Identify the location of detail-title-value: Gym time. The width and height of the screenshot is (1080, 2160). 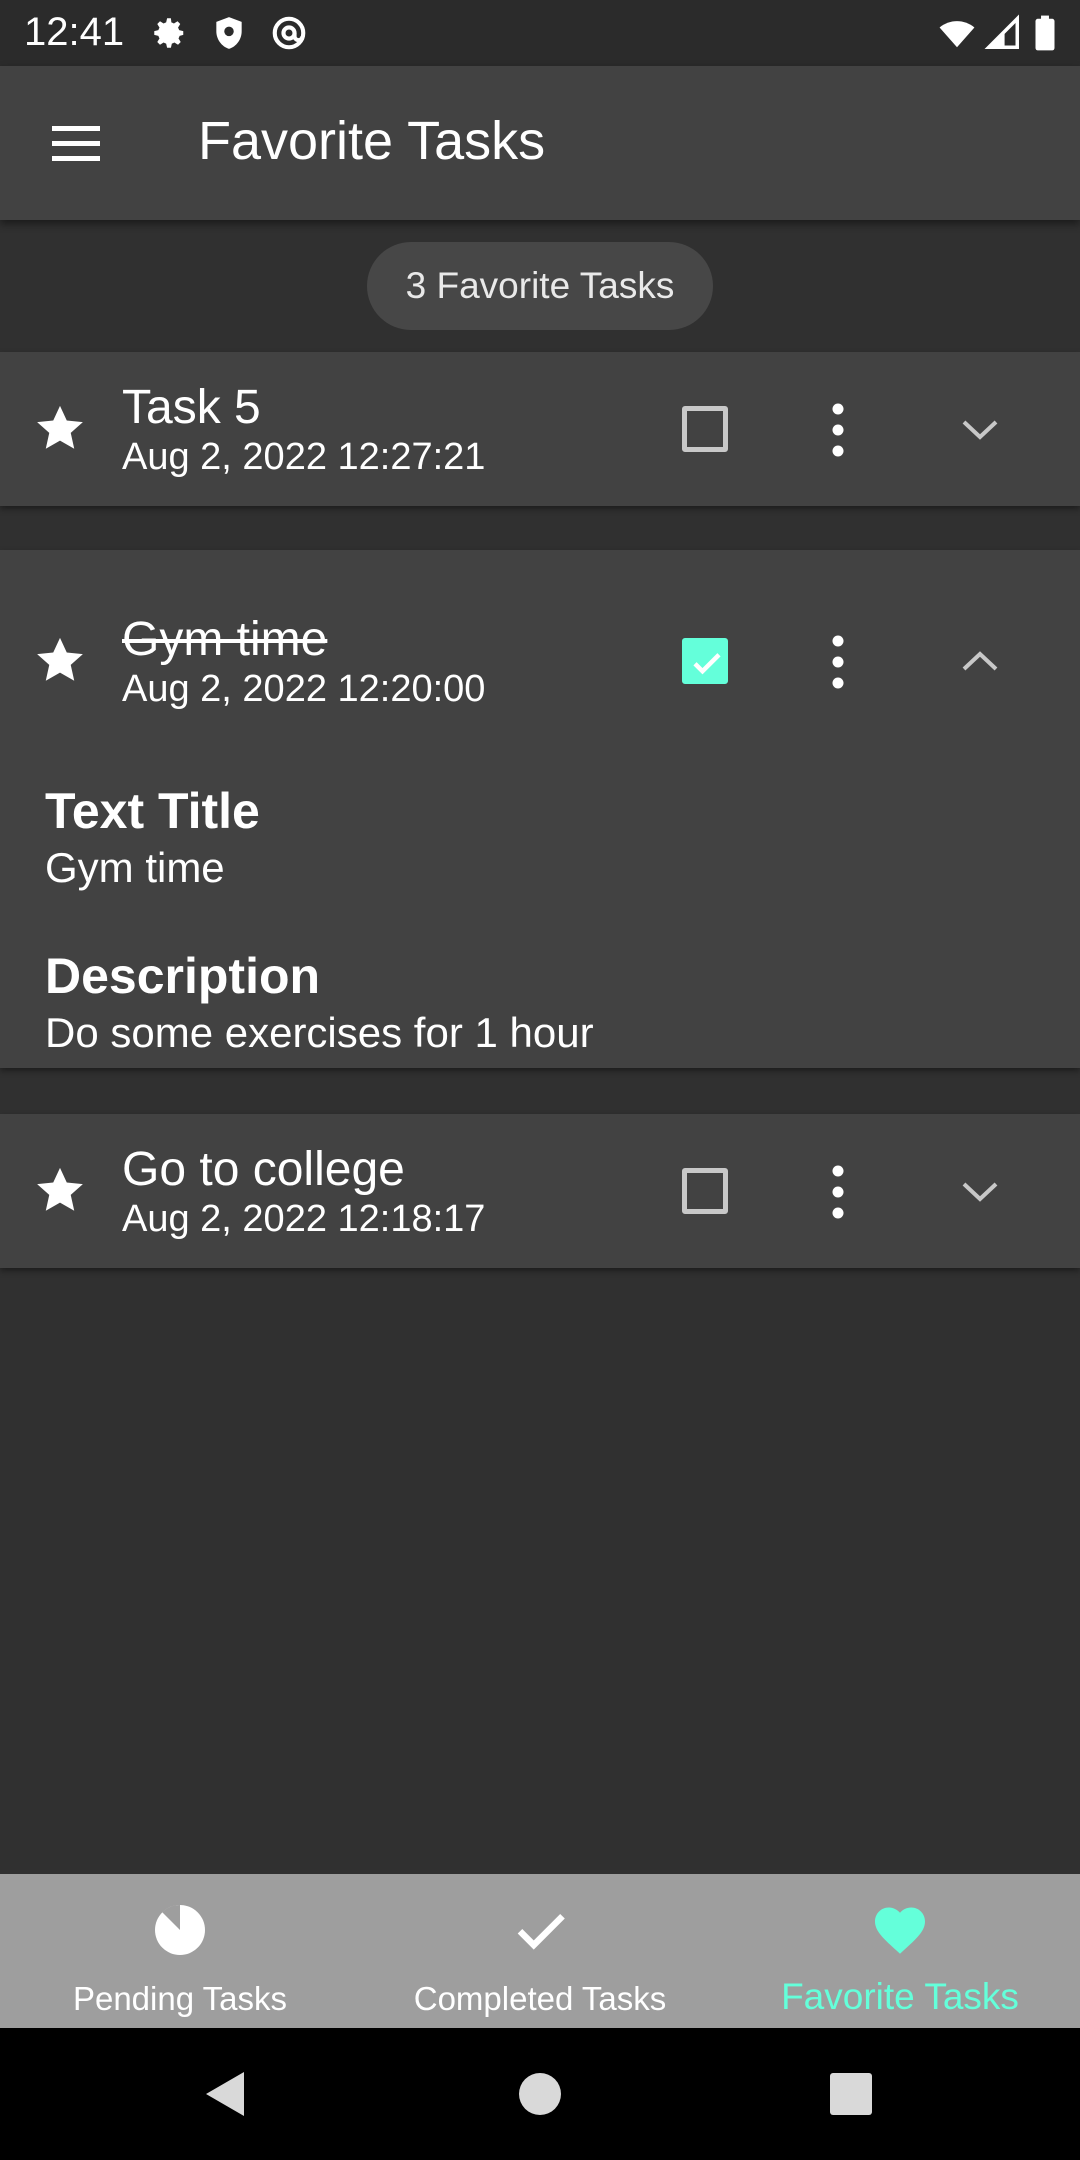
(135, 867).